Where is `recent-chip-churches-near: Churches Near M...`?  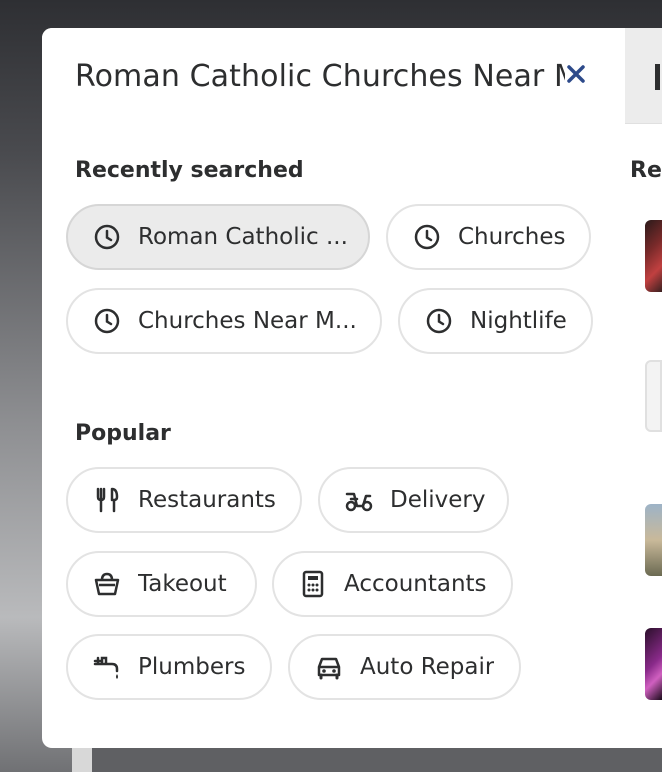
recent-chip-churches-near: Churches Near M... is located at coordinates (224, 321).